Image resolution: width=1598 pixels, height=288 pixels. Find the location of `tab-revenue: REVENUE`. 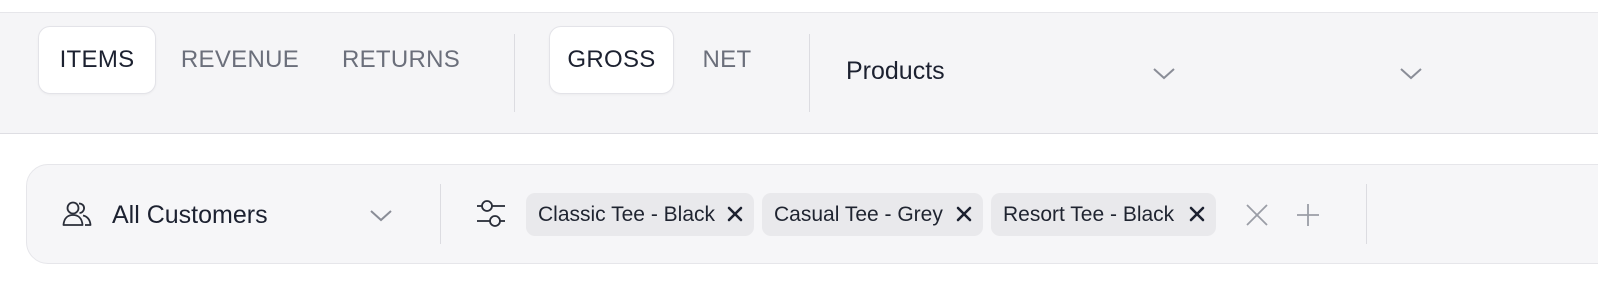

tab-revenue: REVENUE is located at coordinates (240, 60).